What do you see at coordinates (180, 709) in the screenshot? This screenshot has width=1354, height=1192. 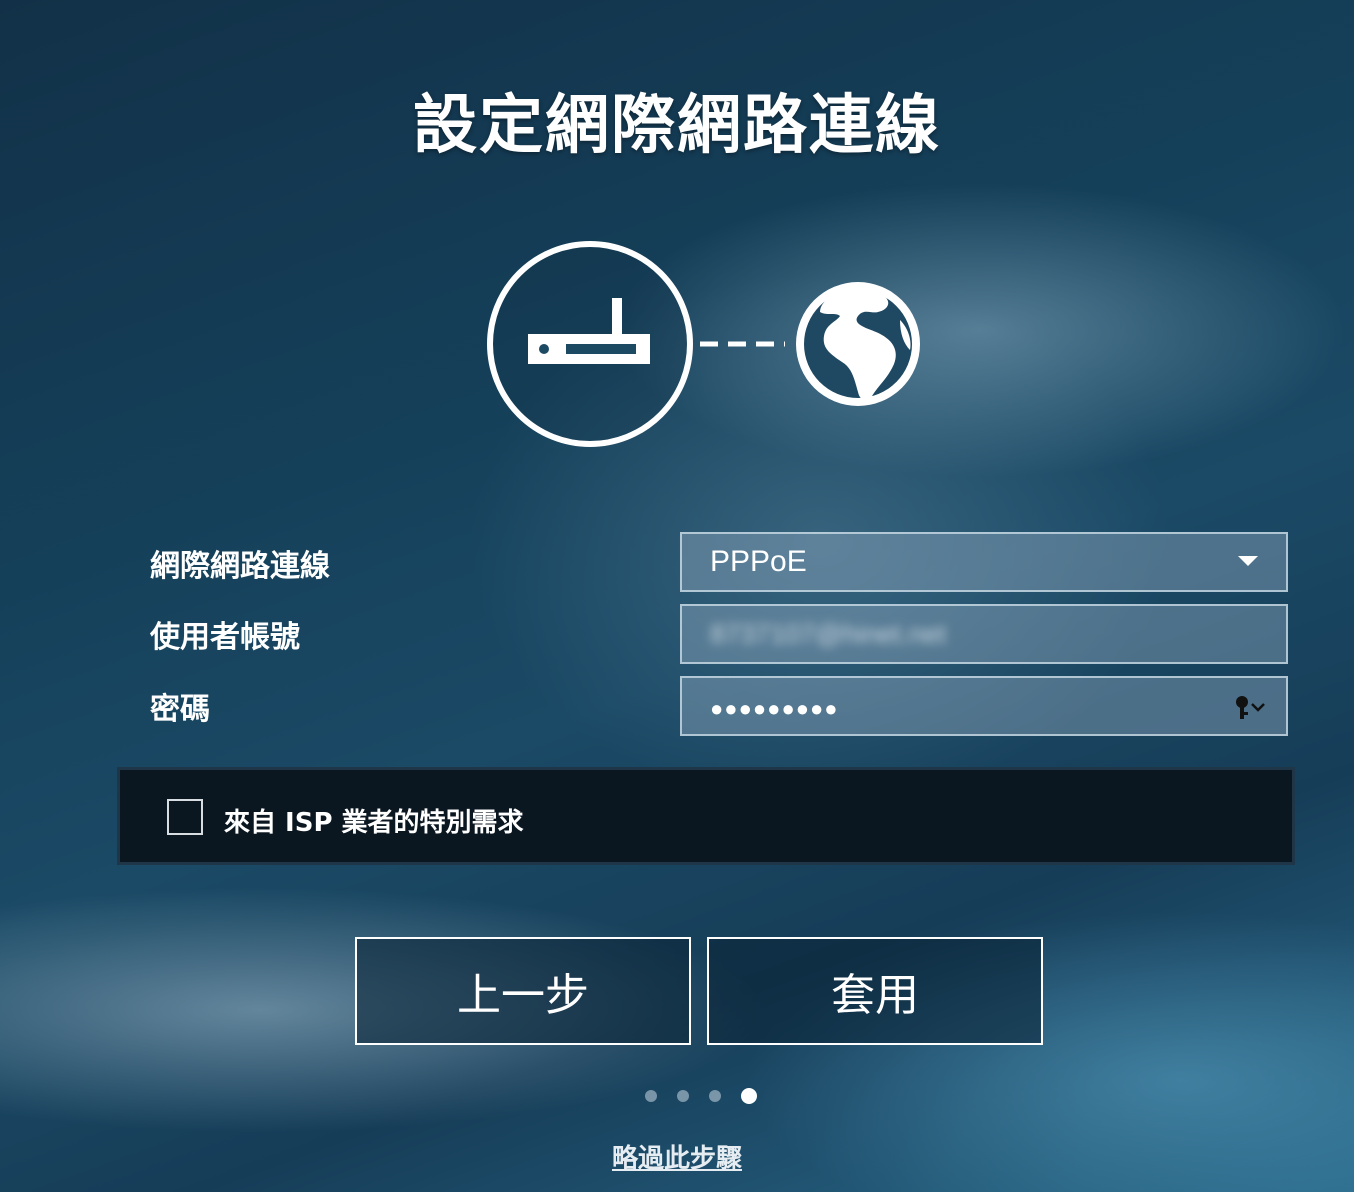 I see `password-label: 密碼` at bounding box center [180, 709].